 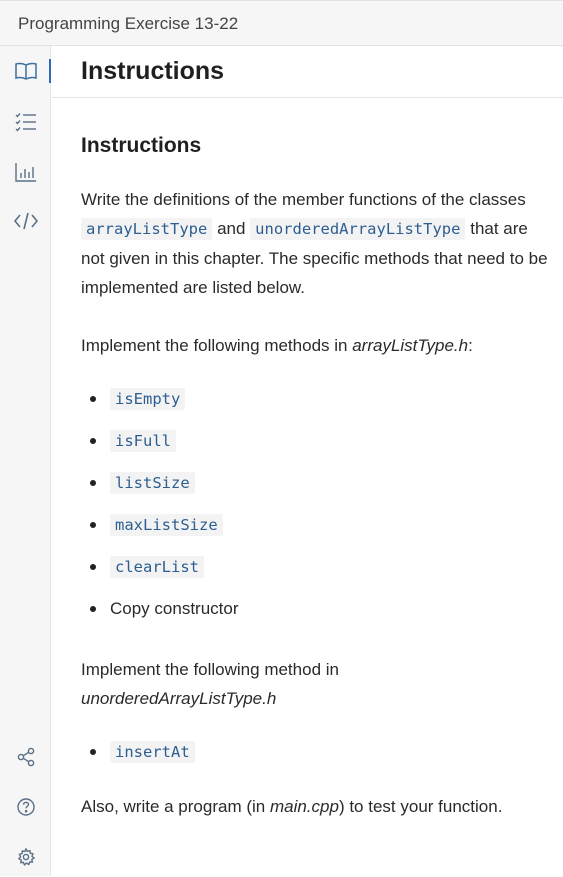 I want to click on method-clear-list: clearList, so click(x=157, y=567).